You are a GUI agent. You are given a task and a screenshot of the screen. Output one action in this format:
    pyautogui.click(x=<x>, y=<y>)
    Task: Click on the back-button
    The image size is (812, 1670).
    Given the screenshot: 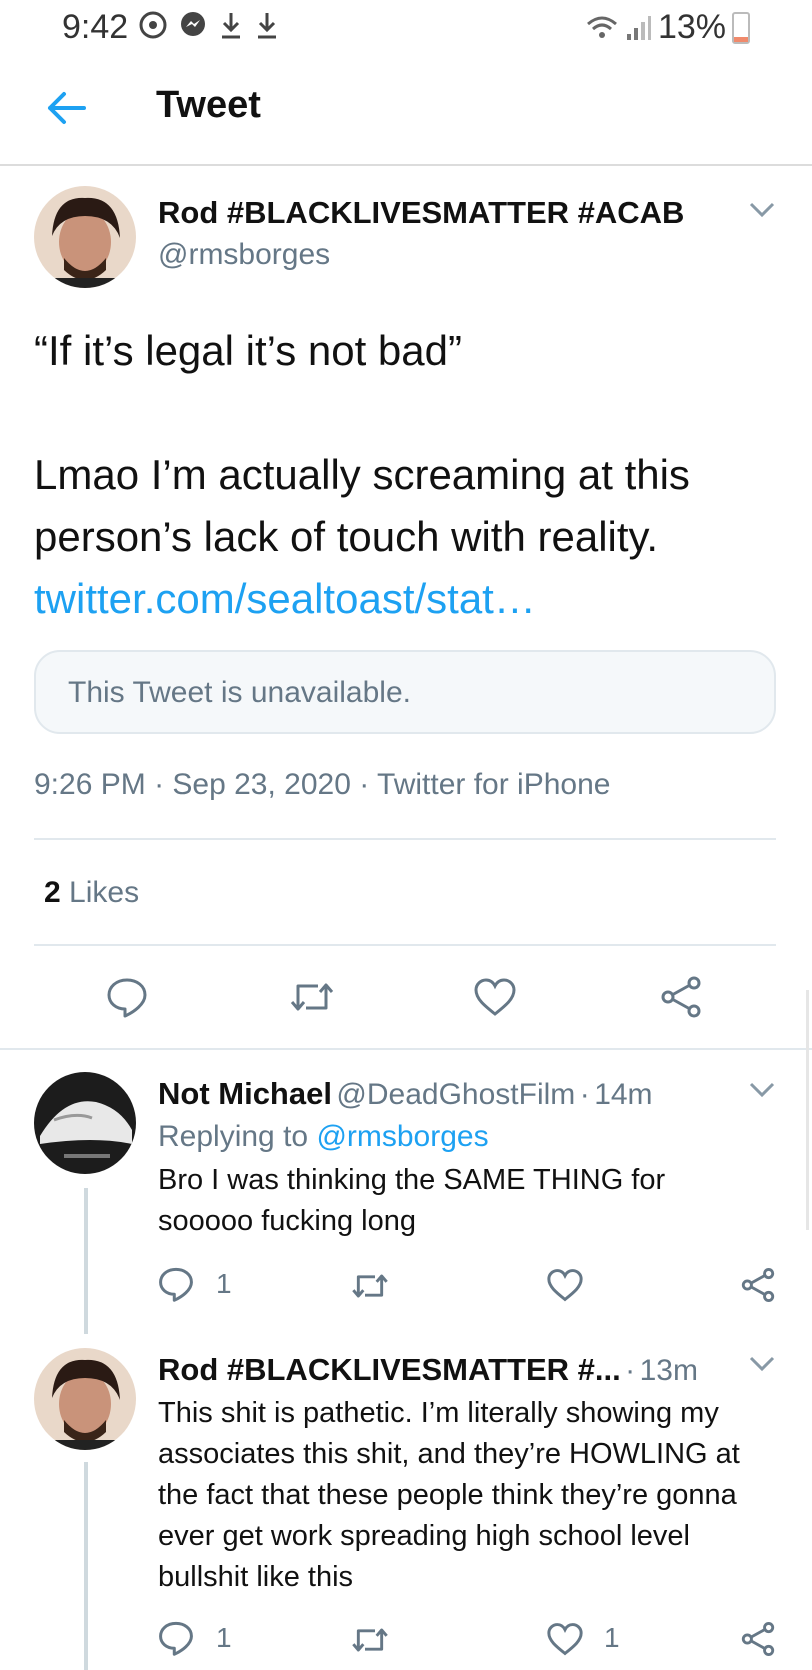 What is the action you would take?
    pyautogui.click(x=66, y=108)
    